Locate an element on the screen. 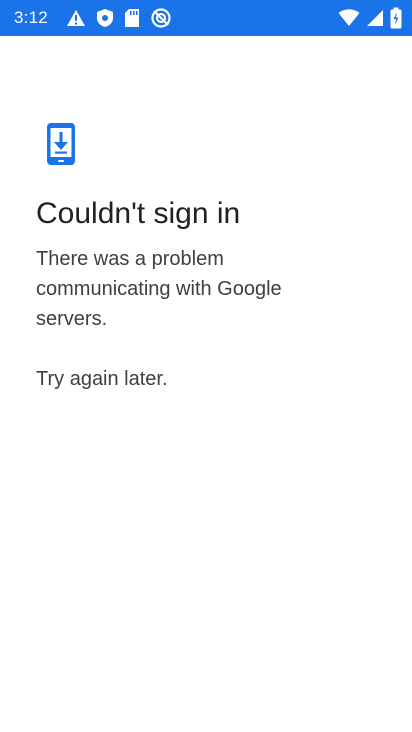  warning-icon is located at coordinates (76, 18).